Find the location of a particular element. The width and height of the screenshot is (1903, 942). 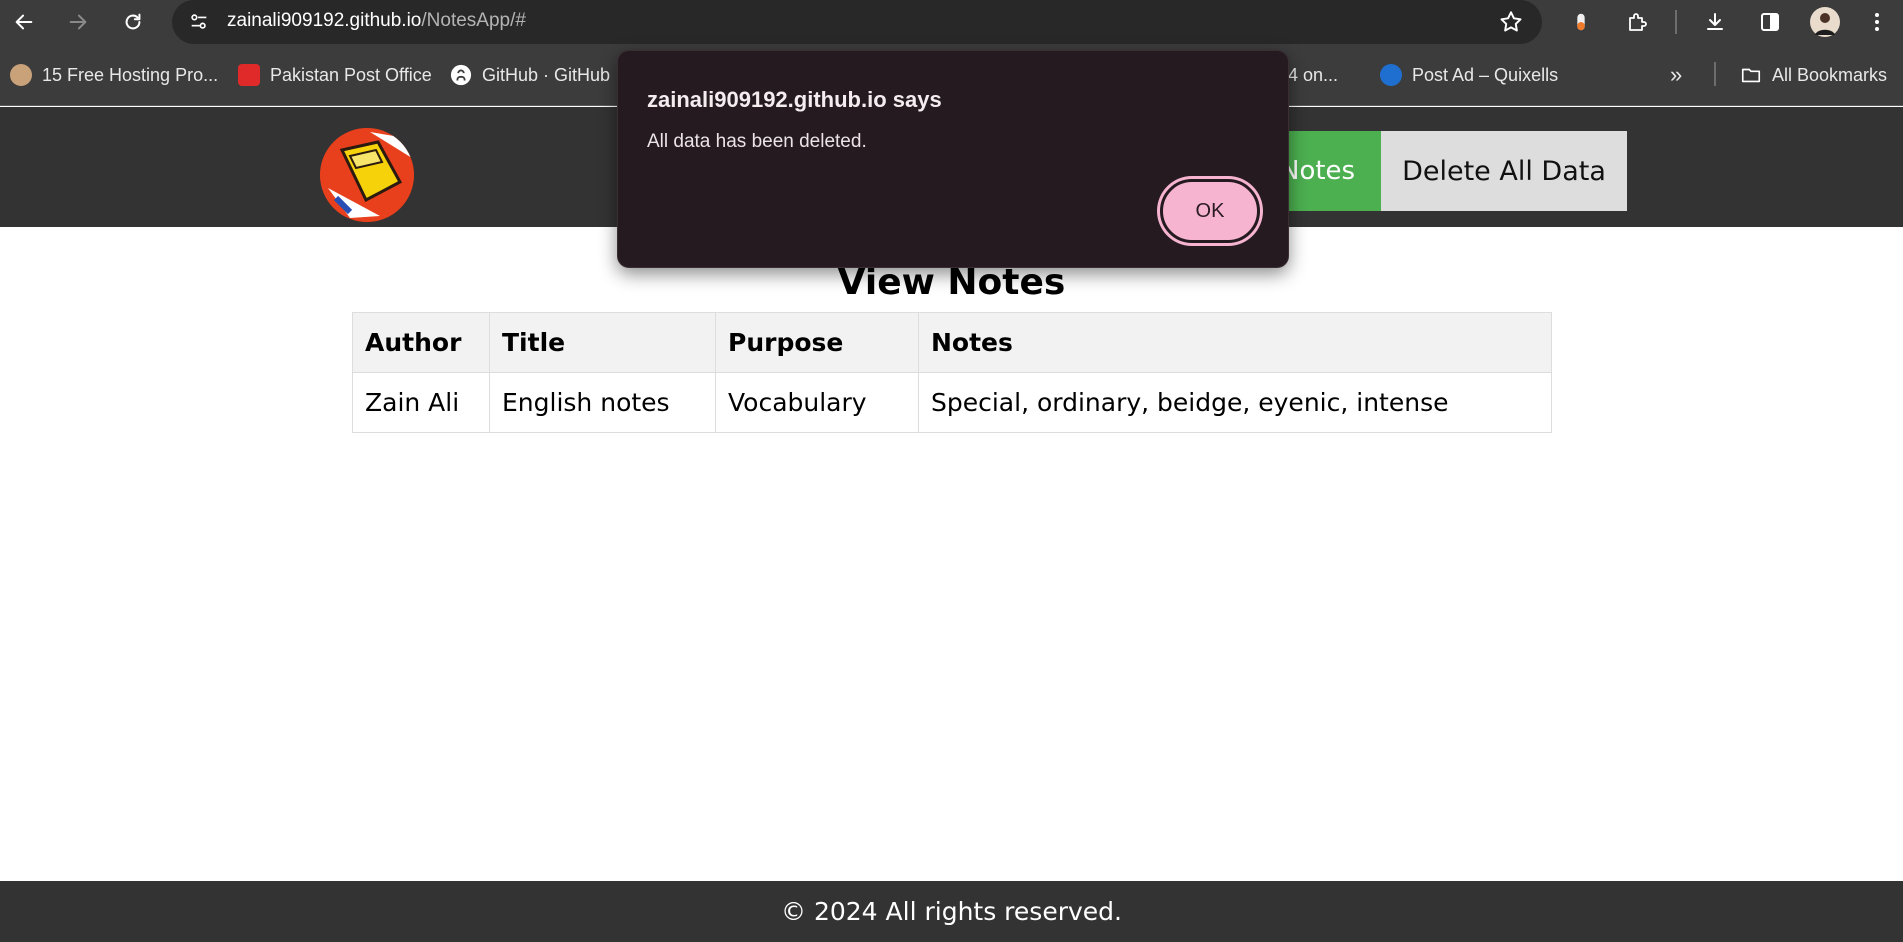

browser-toolbar: zainali909192.github.io/NotesApp/# is located at coordinates (951, 22).